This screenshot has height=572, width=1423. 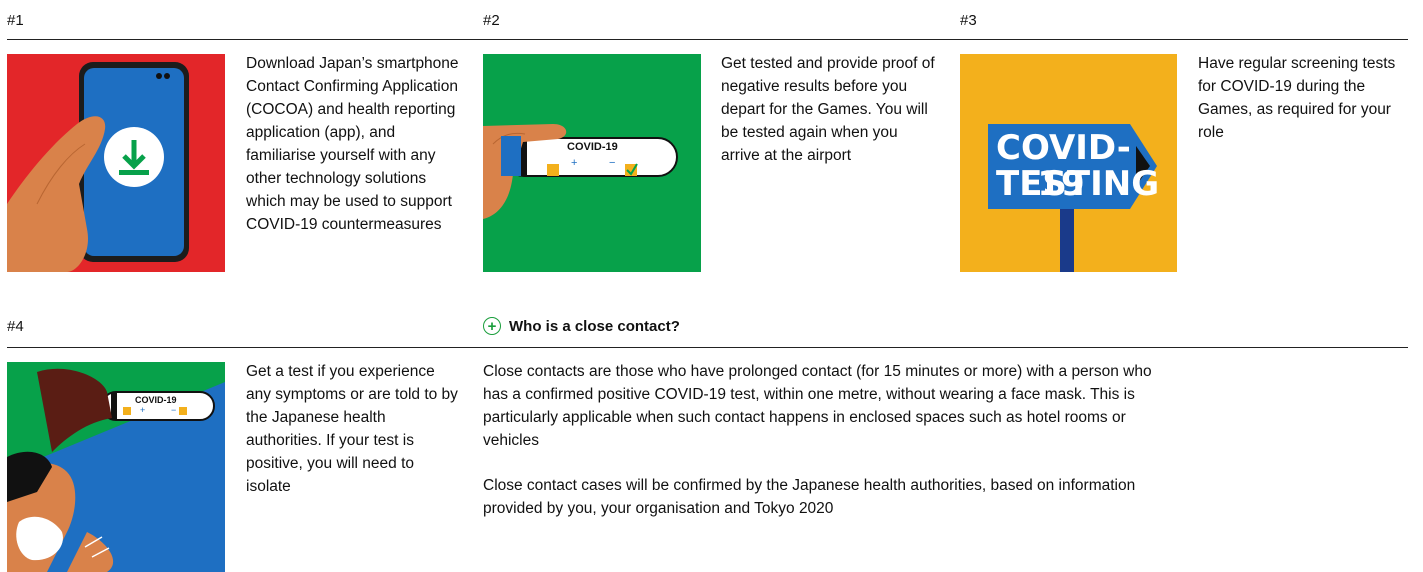 I want to click on plus-circle-icon: +, so click(x=492, y=326).